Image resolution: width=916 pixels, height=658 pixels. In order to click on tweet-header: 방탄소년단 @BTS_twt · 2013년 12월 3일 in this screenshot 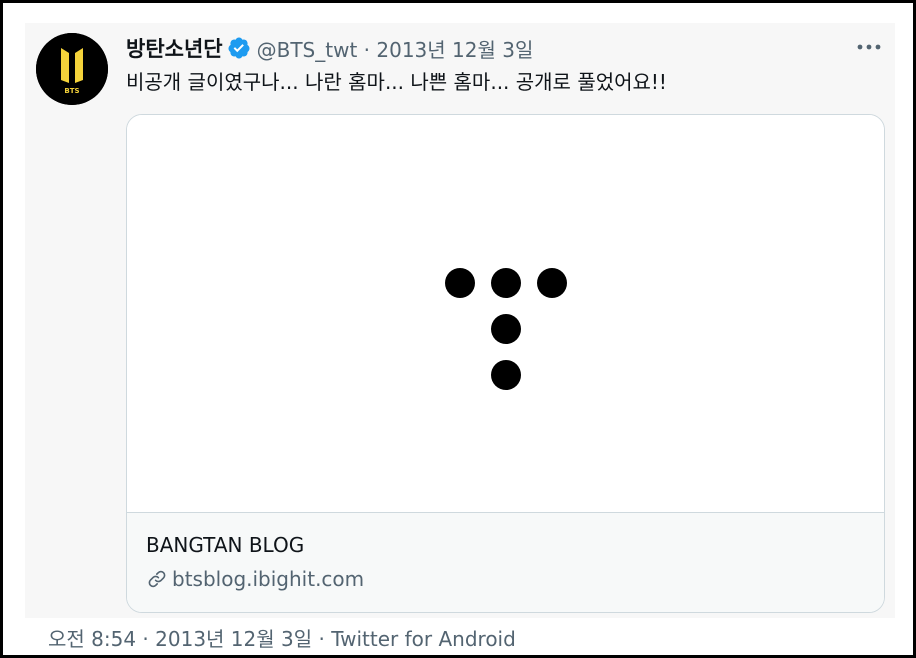, I will do `click(329, 48)`.